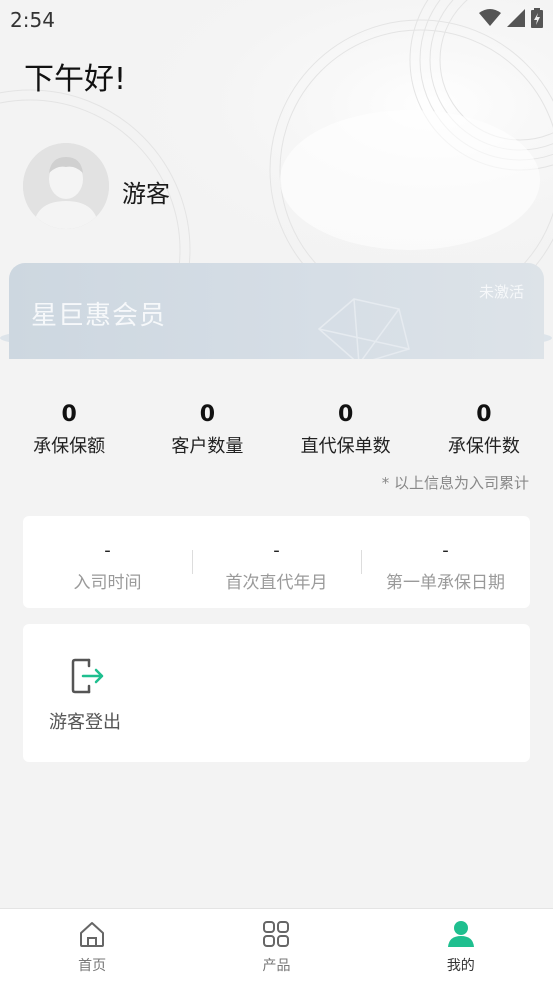 This screenshot has height=984, width=553. What do you see at coordinates (346, 430) in the screenshot?
I see `stat-direct-policies: 0 直代保单数` at bounding box center [346, 430].